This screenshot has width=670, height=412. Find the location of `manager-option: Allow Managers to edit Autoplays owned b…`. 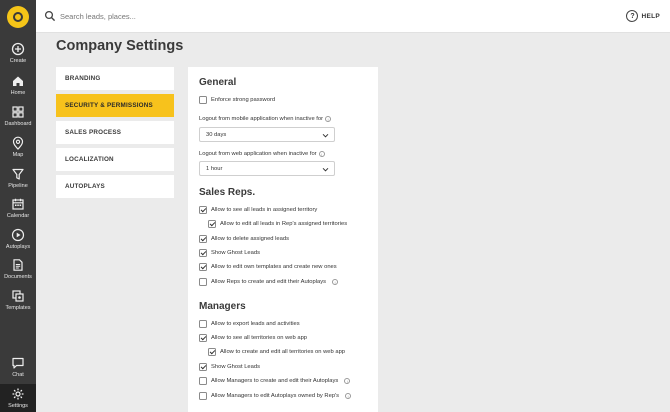

manager-option: Allow Managers to edit Autoplays owned b… is located at coordinates (275, 396).